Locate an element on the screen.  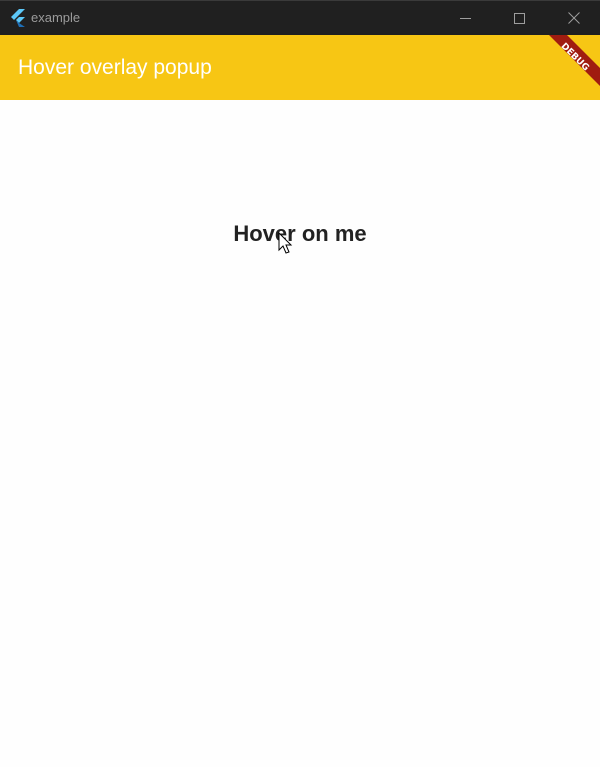
maximize-button is located at coordinates (519, 18).